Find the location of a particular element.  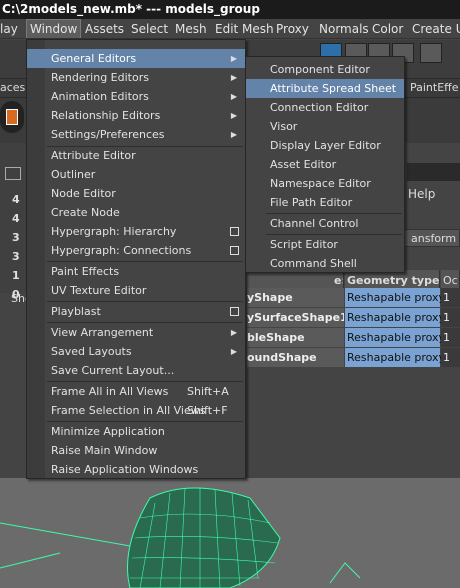

menu-item-label: Attribute Editor is located at coordinates (93, 155).